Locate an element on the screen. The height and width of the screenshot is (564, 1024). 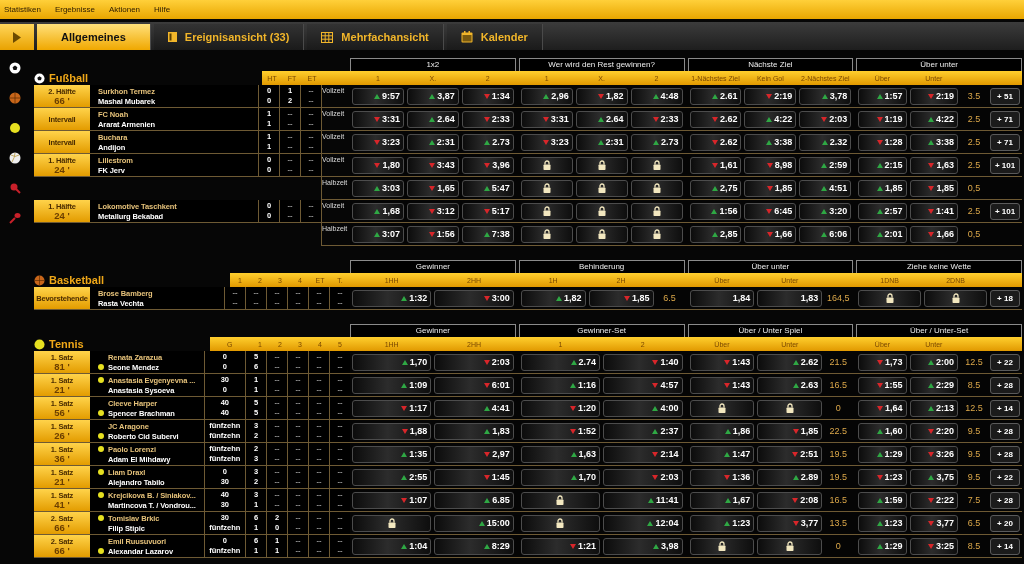
odds-button: 2.63 is located at coordinates (790, 385).